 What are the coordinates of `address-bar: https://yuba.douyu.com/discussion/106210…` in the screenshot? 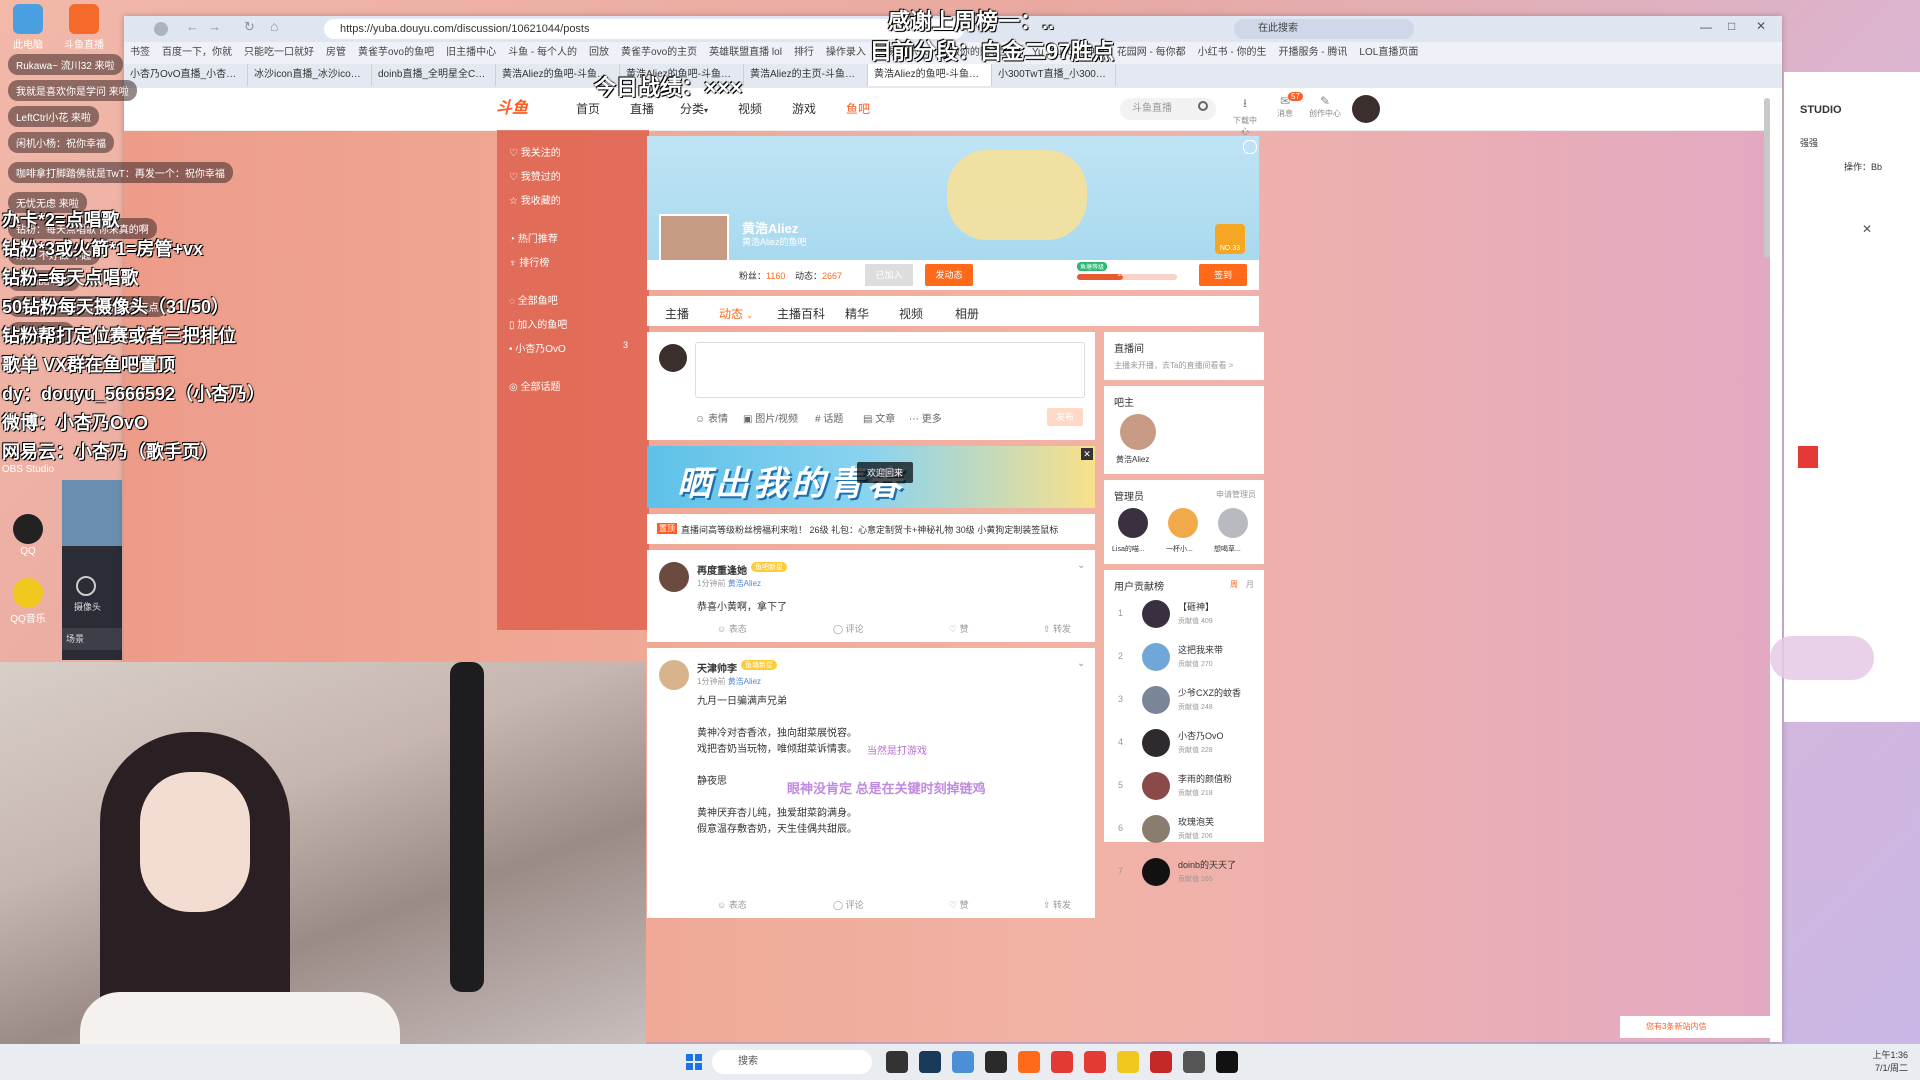 It's located at (644, 29).